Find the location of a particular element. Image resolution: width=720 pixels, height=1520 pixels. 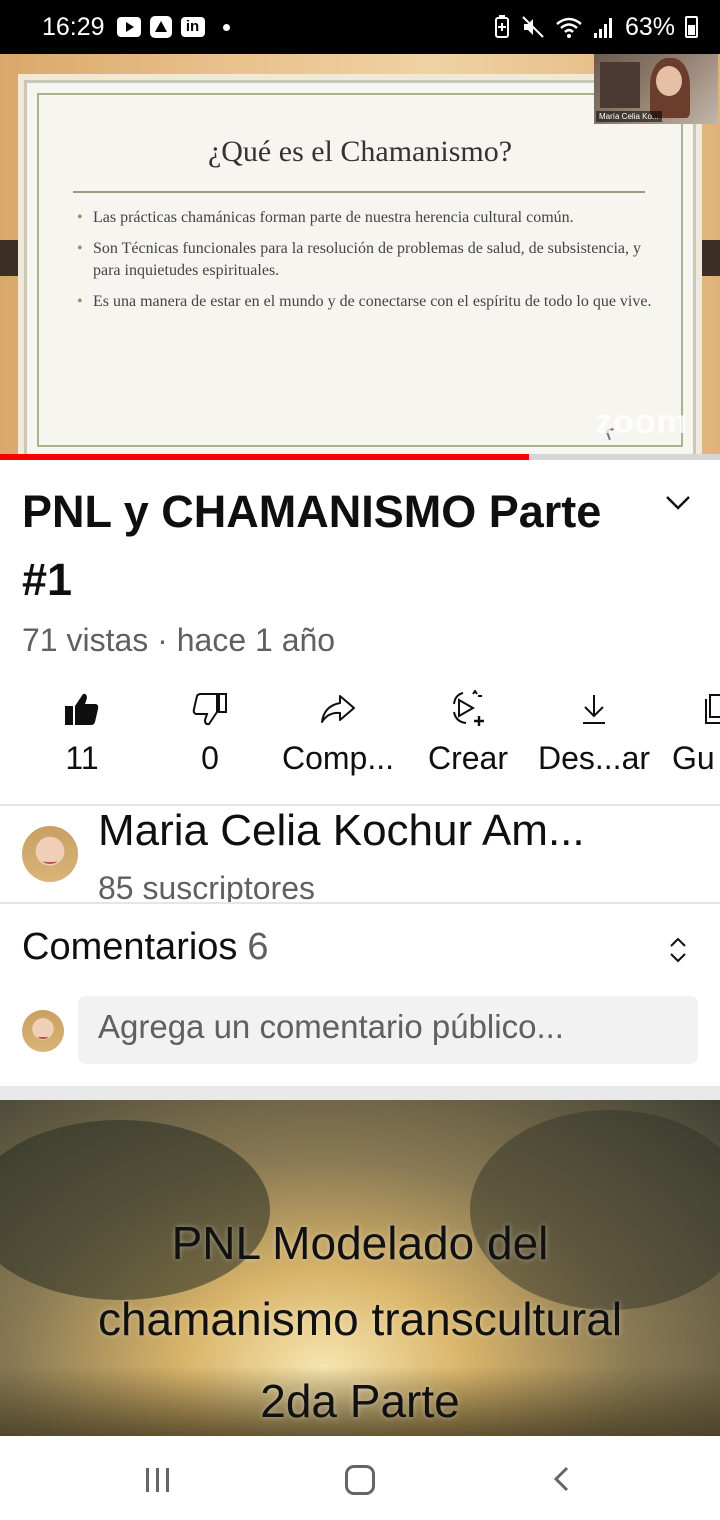

slide-title: ¿Qué es el Chamanismo? is located at coordinates (360, 151).